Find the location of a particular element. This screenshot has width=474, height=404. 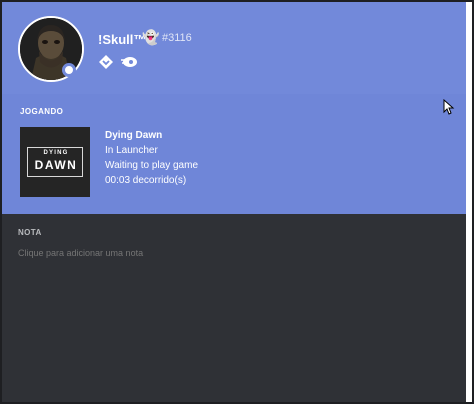

window-edge is located at coordinates (469, 202).